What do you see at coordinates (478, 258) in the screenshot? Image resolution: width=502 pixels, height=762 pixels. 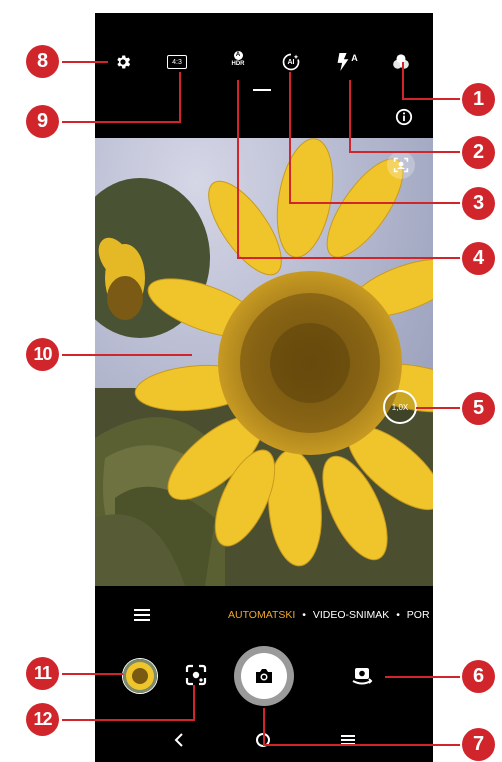 I see `callout-4: 4` at bounding box center [478, 258].